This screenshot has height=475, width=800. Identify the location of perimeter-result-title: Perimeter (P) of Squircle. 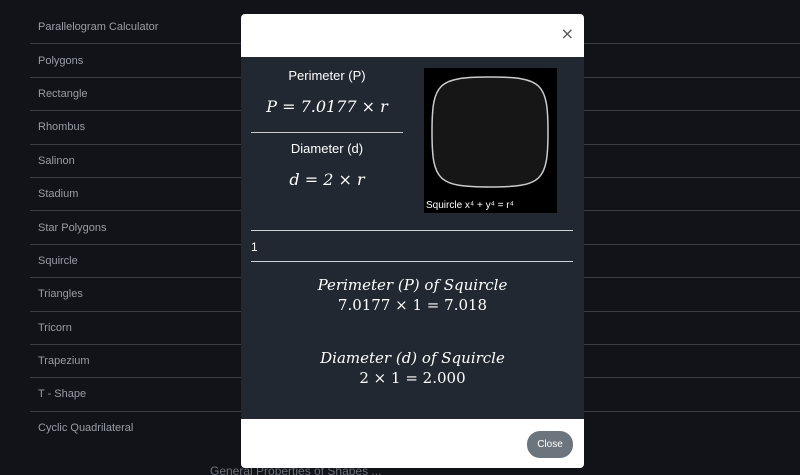
(412, 285).